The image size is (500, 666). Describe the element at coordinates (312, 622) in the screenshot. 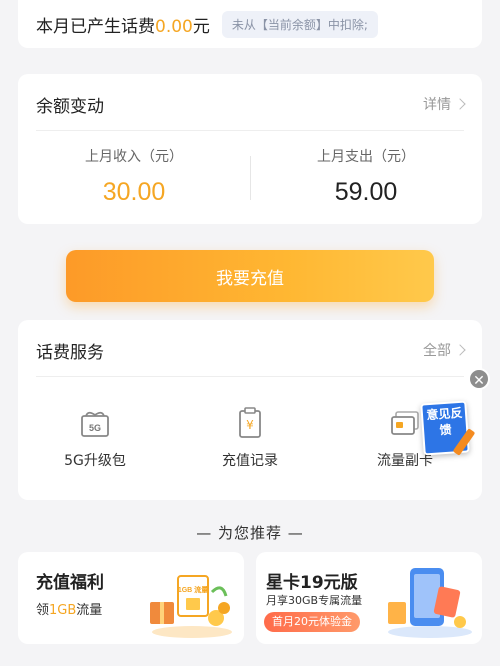

I see `promo-pill-badge: 首月20元体验金` at that location.